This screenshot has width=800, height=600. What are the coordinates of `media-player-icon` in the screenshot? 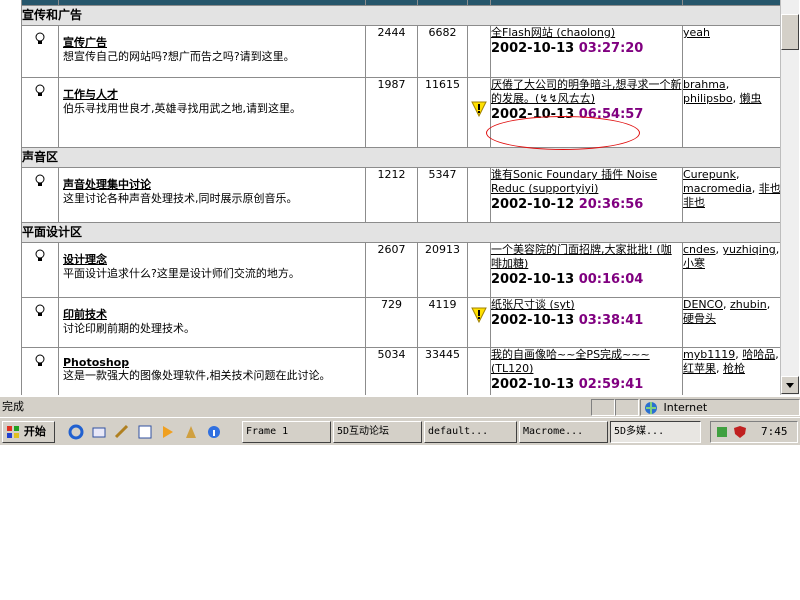 It's located at (168, 432).